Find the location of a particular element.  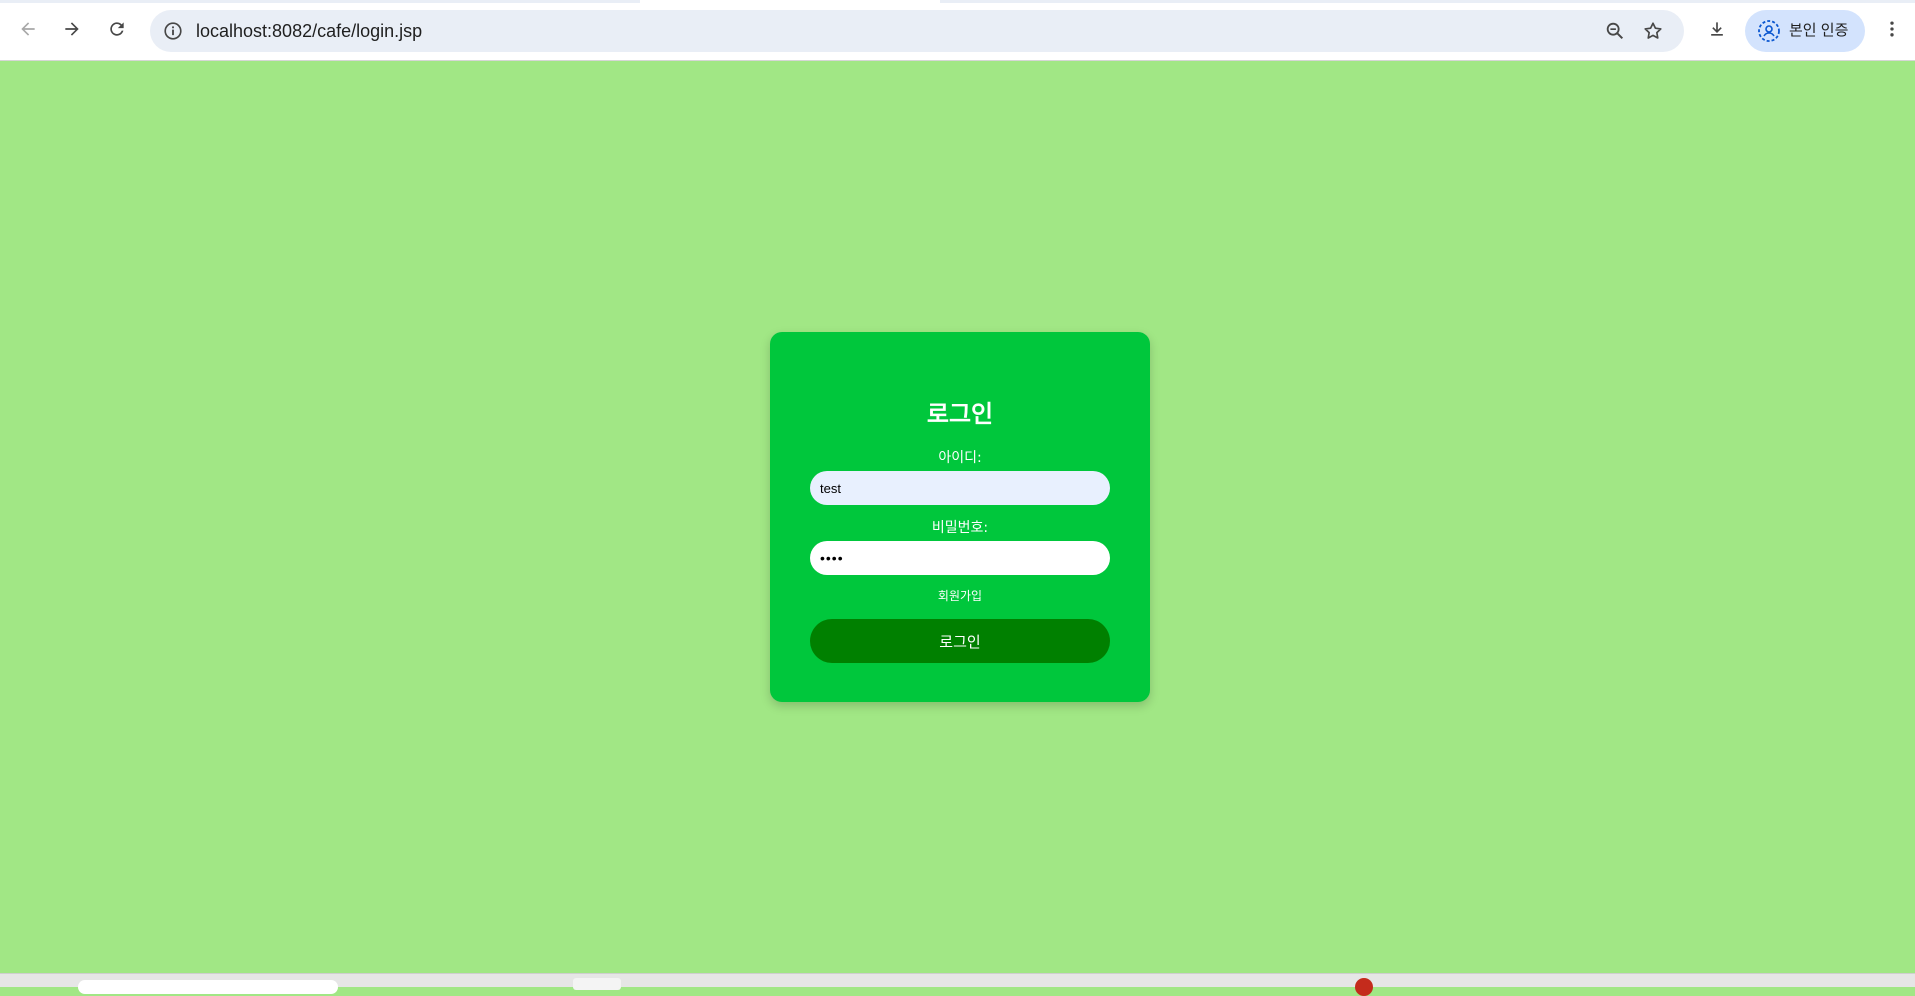

browser-toolbar: localhost:8082/cafe/login.jsp 본인 인증 is located at coordinates (957, 30).